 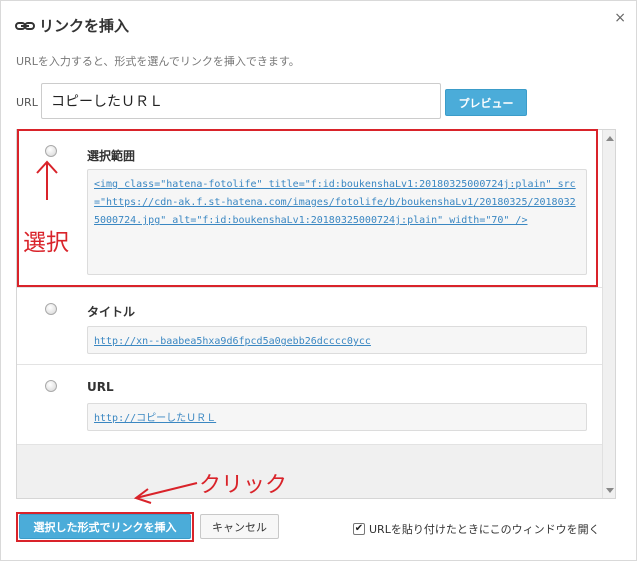 What do you see at coordinates (158, 61) in the screenshot?
I see `dialog-description: URLを入力すると、形式を選んでリンクを挿入できます。` at bounding box center [158, 61].